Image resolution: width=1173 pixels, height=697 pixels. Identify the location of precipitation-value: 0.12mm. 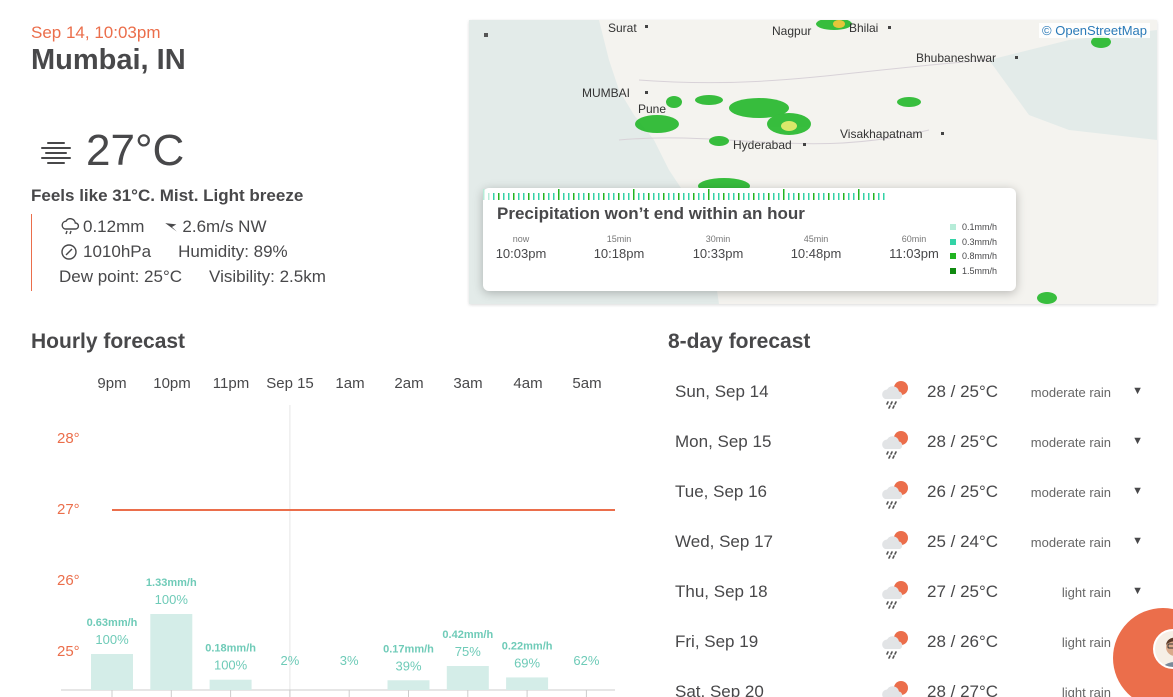
(114, 226).